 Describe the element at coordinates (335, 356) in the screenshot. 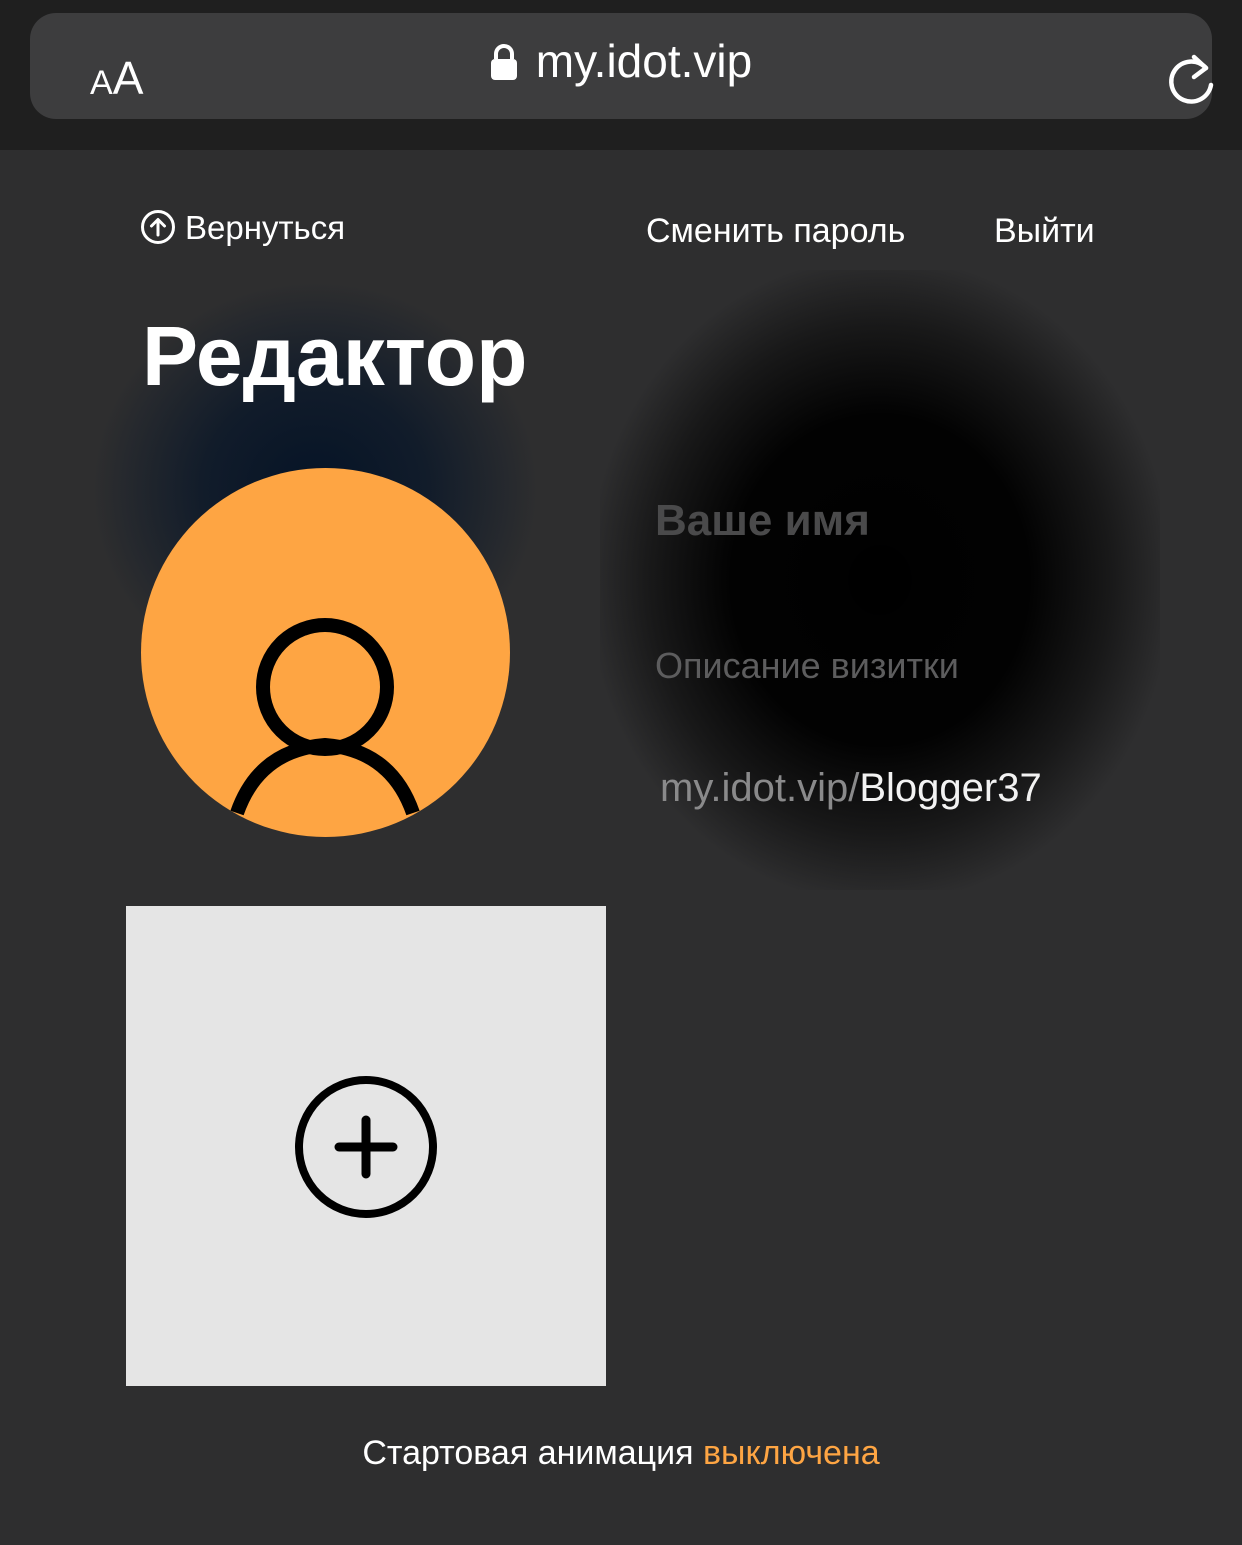

I see `page-title: Редактор` at that location.